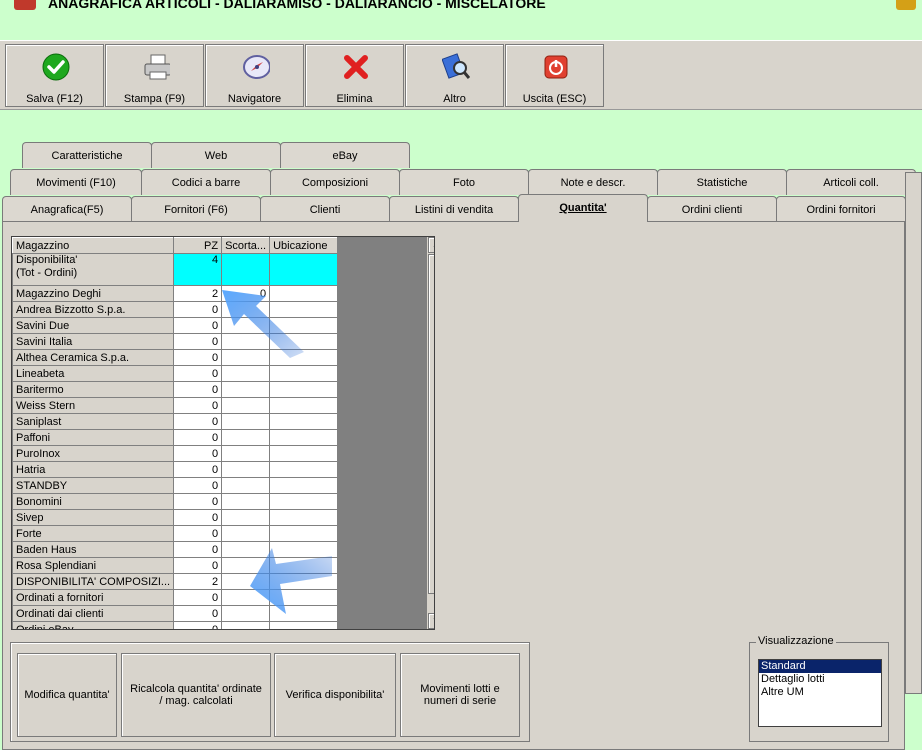 The height and width of the screenshot is (750, 922). Describe the element at coordinates (722, 182) in the screenshot. I see `tab-statistiche: Statistiche` at that location.